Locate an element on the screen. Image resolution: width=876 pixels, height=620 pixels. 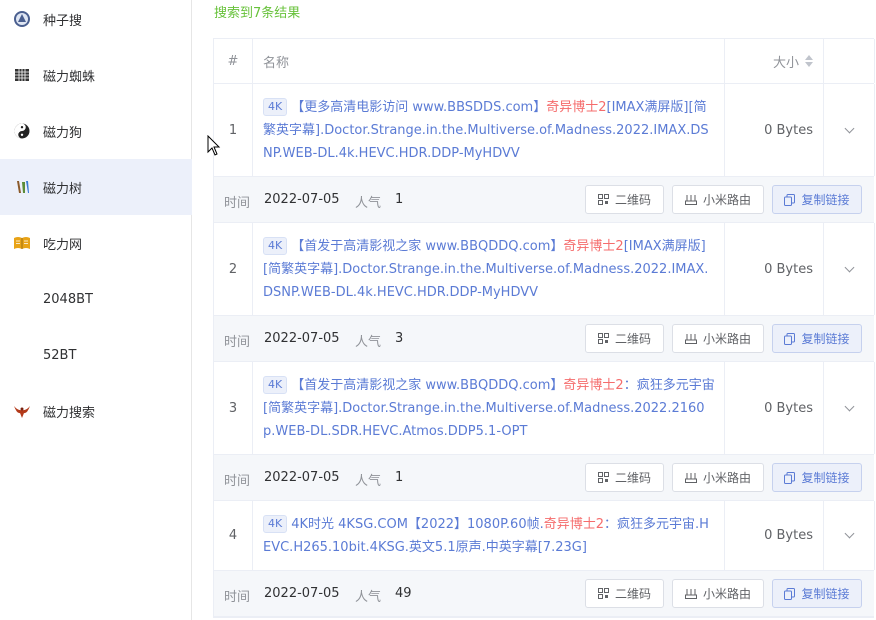
yinyang-icon is located at coordinates (22, 131).